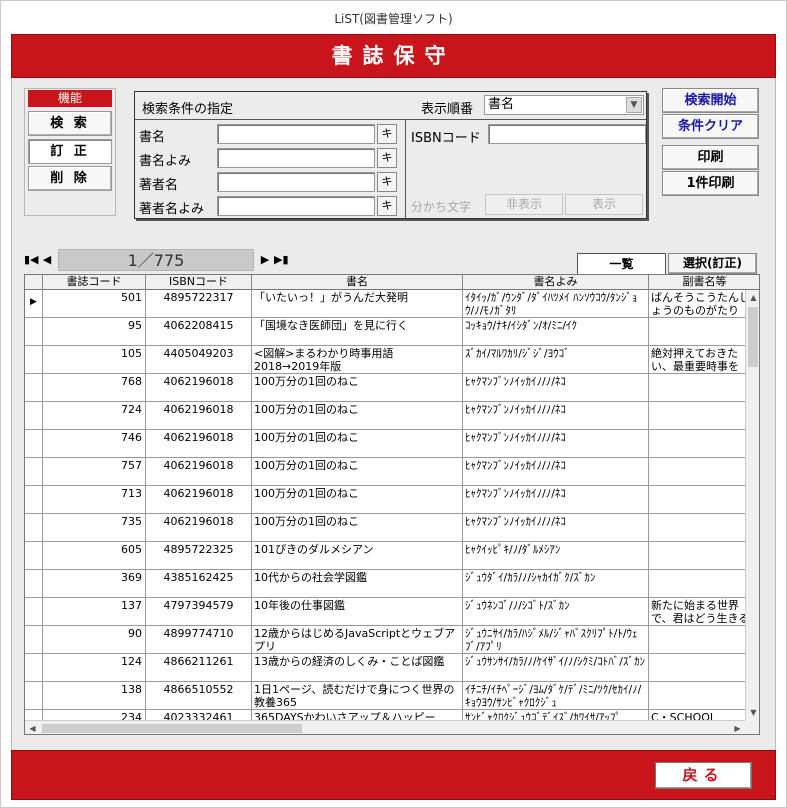 The height and width of the screenshot is (808, 787). What do you see at coordinates (296, 182) in the screenshot?
I see `author-input` at bounding box center [296, 182].